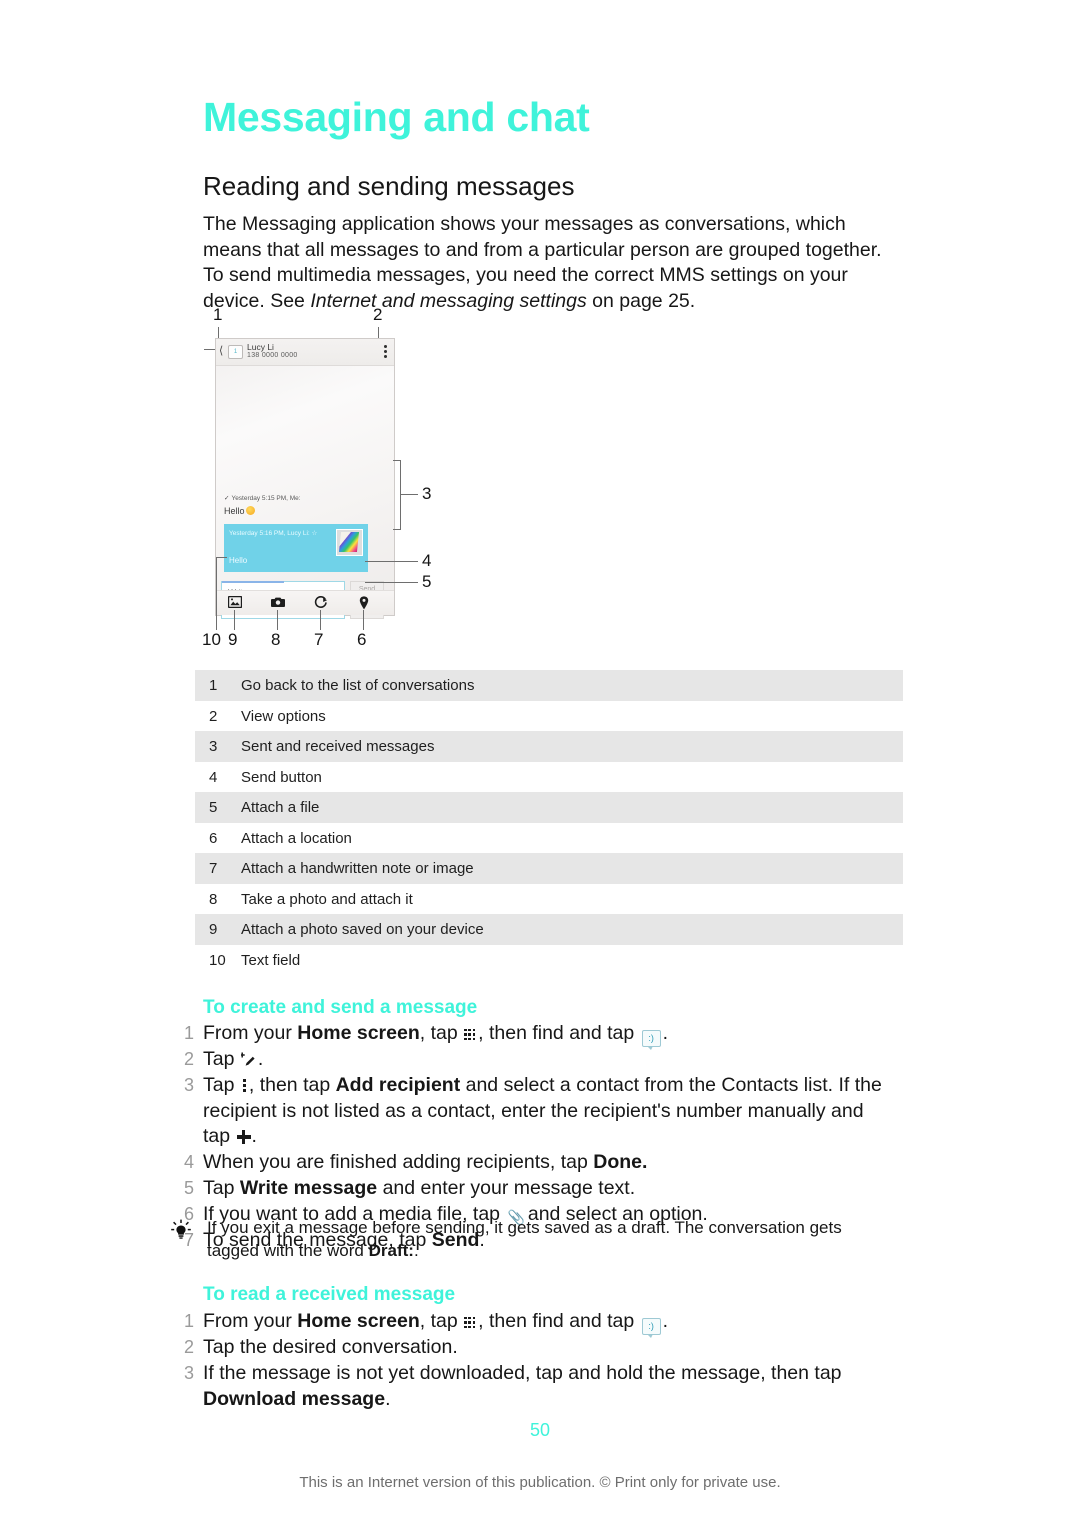 This screenshot has width=1080, height=1527. What do you see at coordinates (221, 351) in the screenshot?
I see `back-chevron-icon: ⟨` at bounding box center [221, 351].